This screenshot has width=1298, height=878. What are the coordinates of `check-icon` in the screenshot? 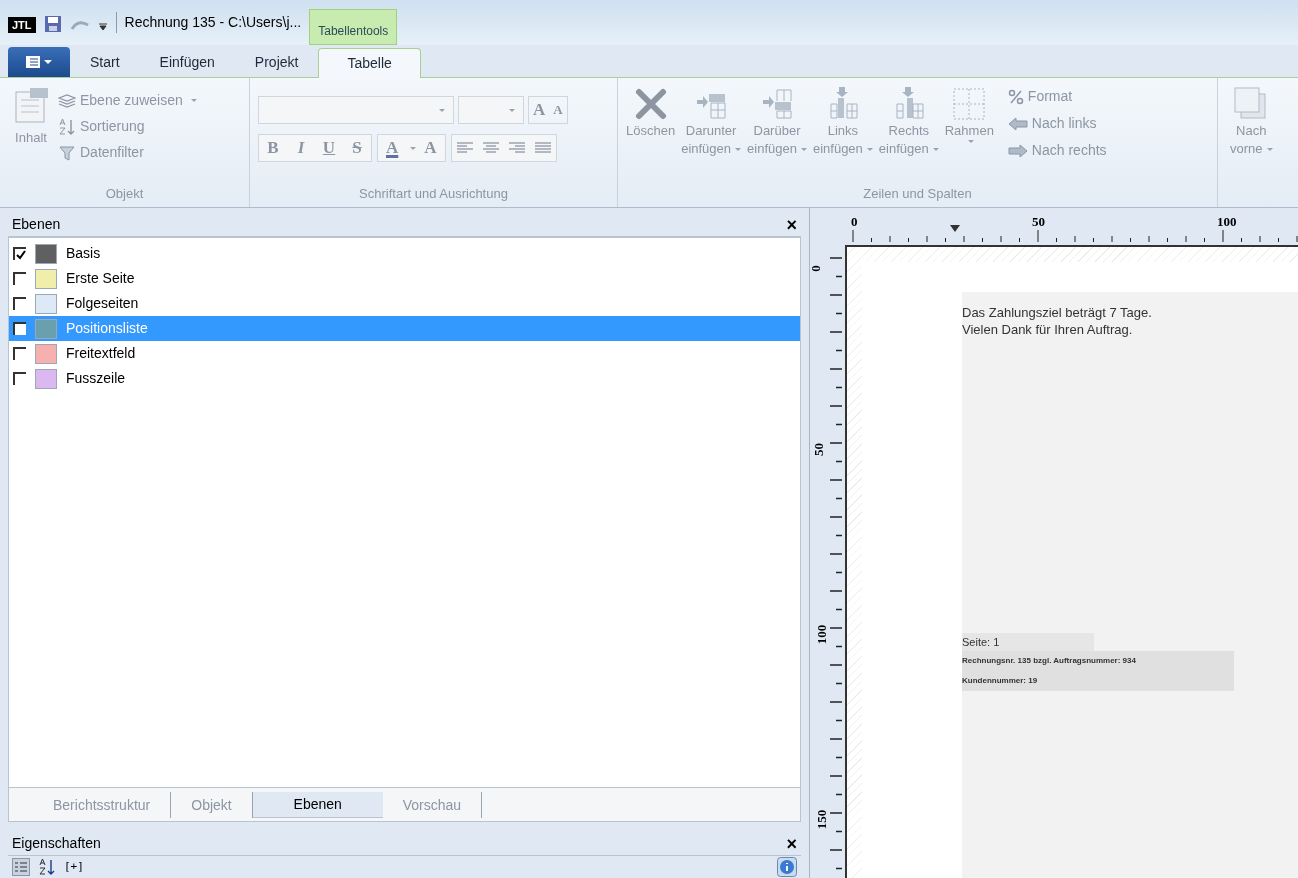 It's located at (20, 254).